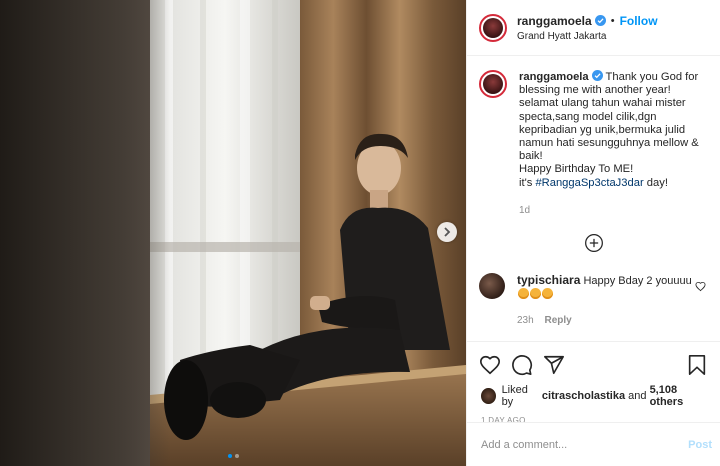 This screenshot has height=466, width=720. I want to click on load-more-comments-button, so click(593, 243).